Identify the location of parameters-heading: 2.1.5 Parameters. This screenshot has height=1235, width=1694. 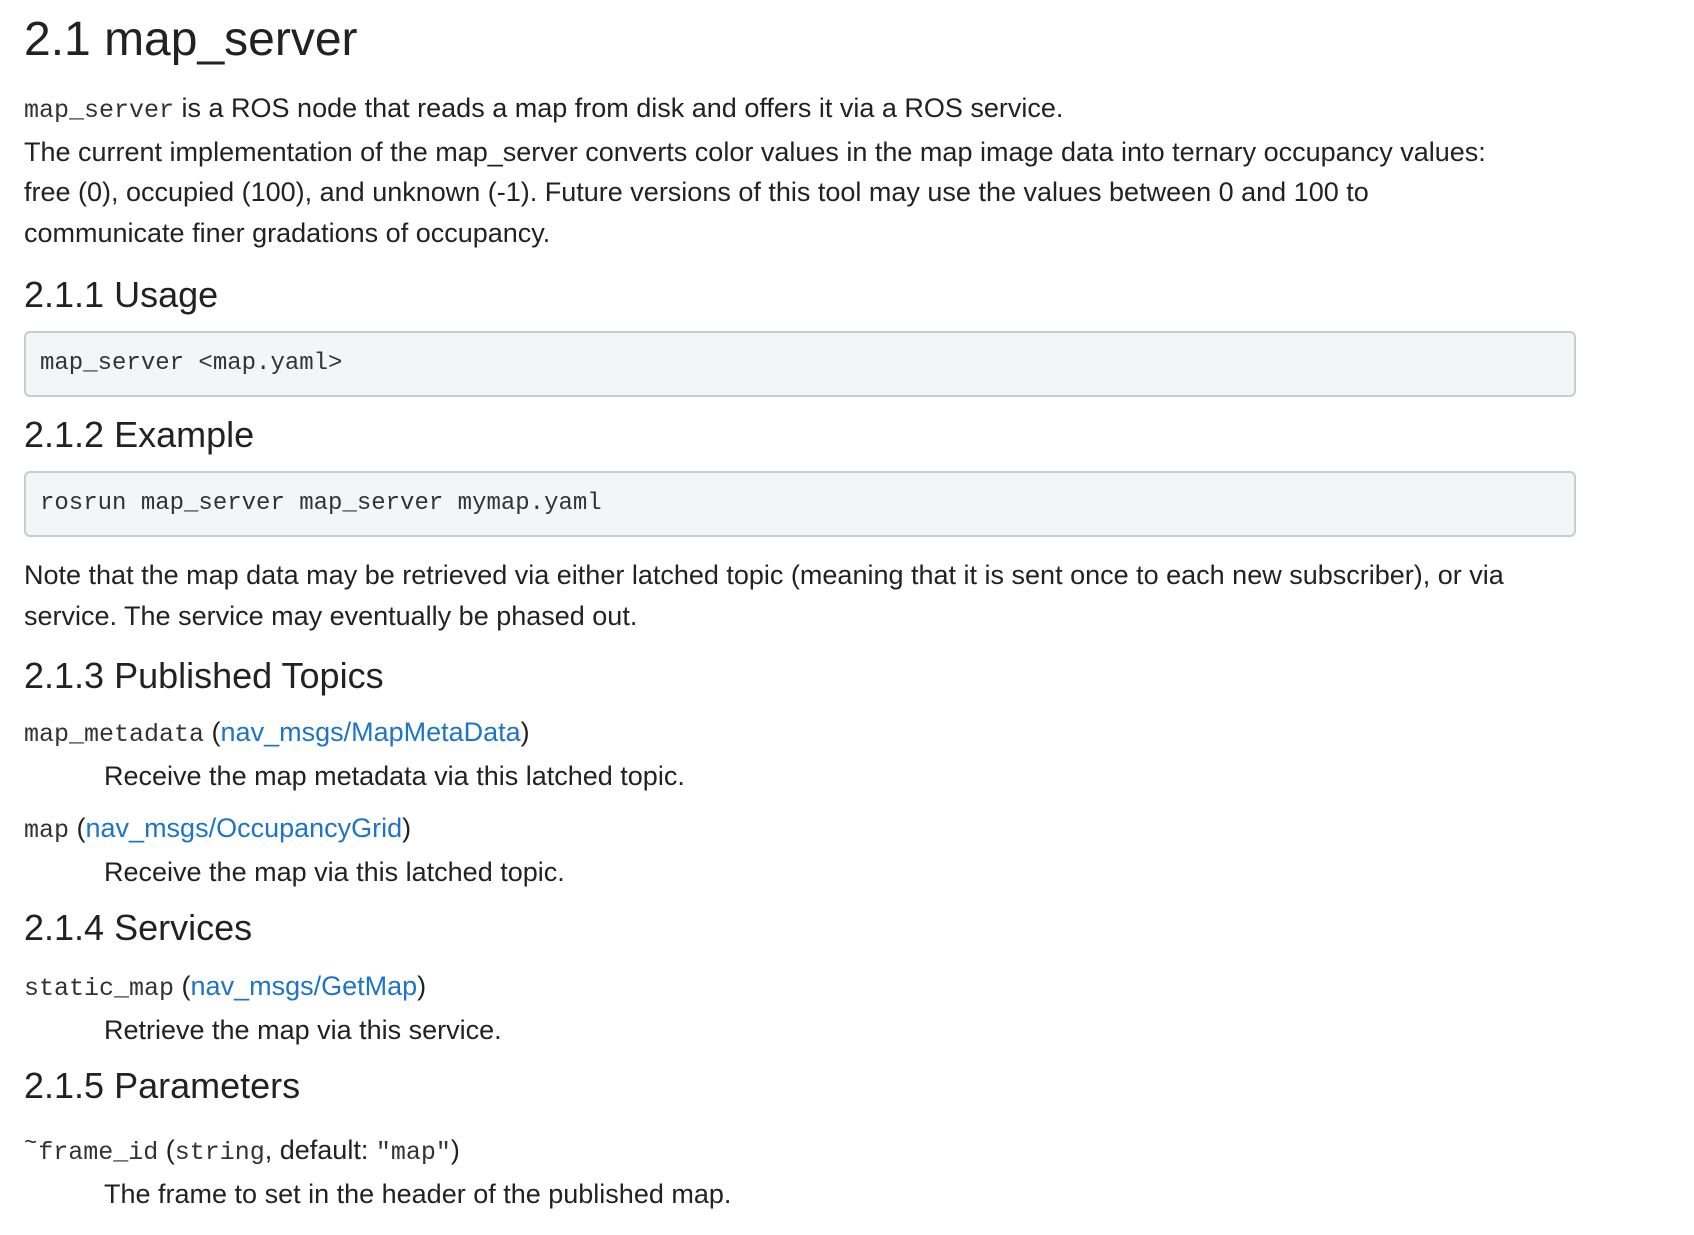
(162, 1085).